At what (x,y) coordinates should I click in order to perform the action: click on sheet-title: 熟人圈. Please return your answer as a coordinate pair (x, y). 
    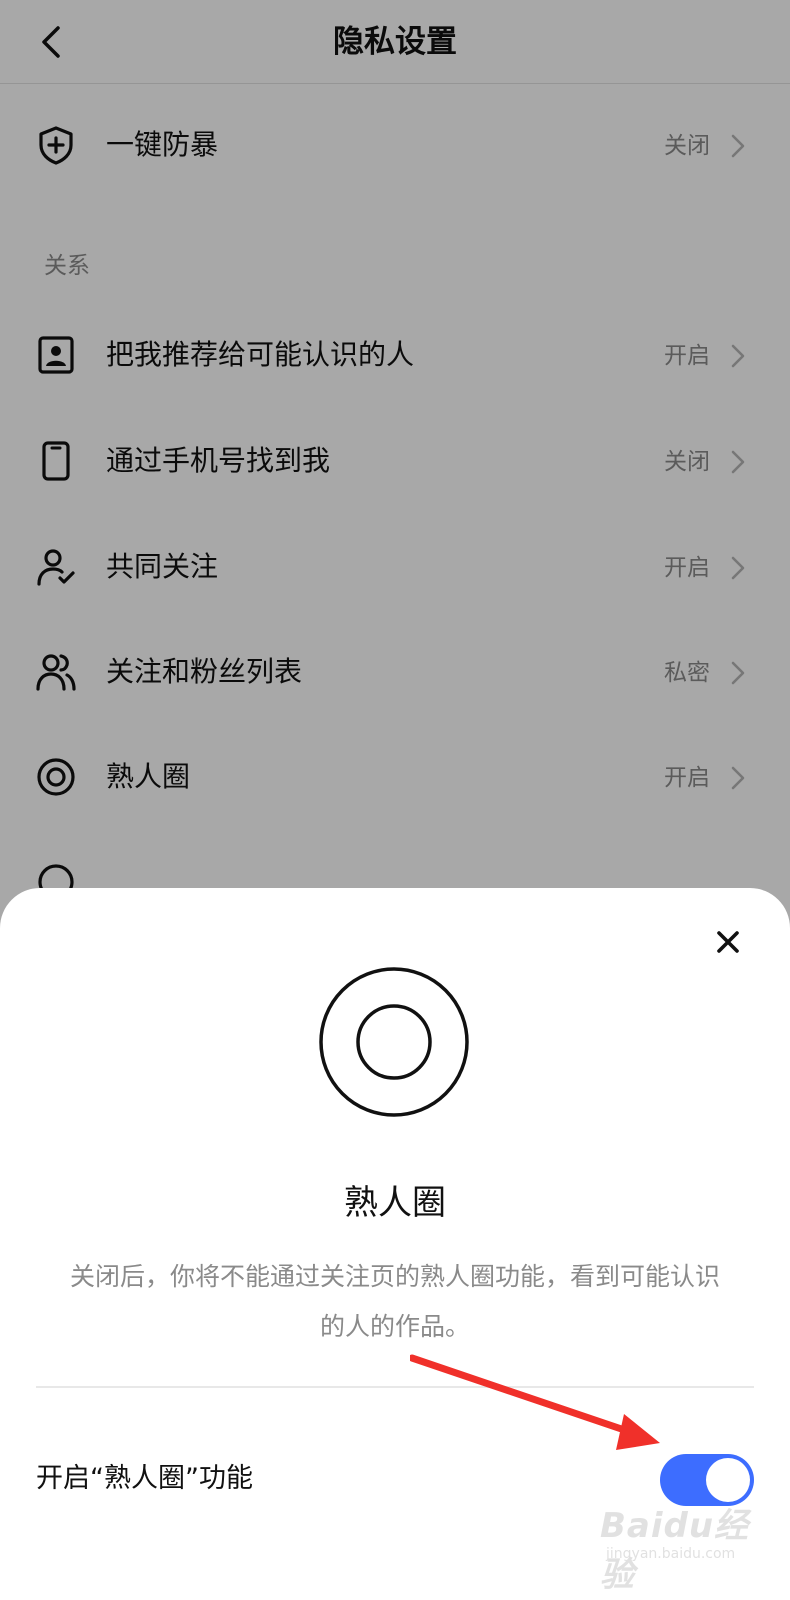
    Looking at the image, I should click on (395, 1203).